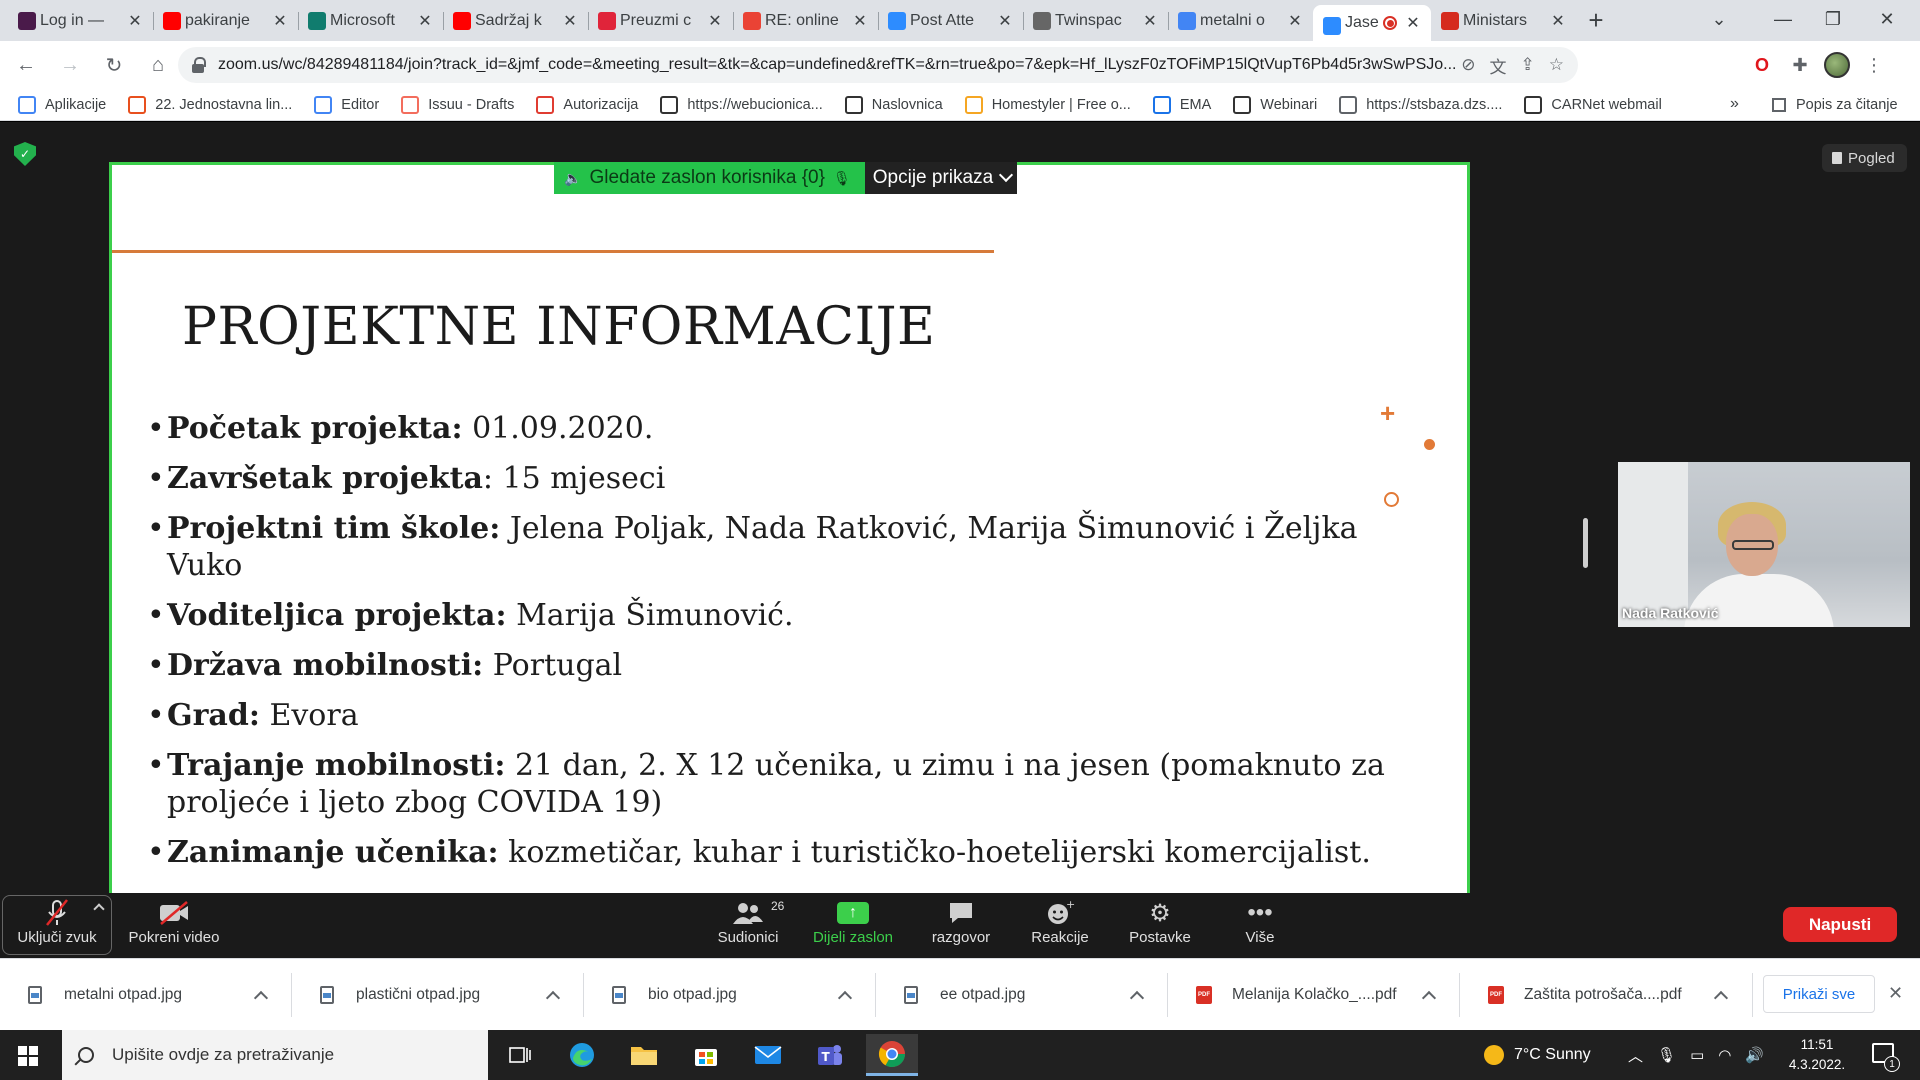 The height and width of the screenshot is (1080, 1920). Describe the element at coordinates (730, 995) in the screenshot. I see `download-item: bio otpad.jpg` at that location.